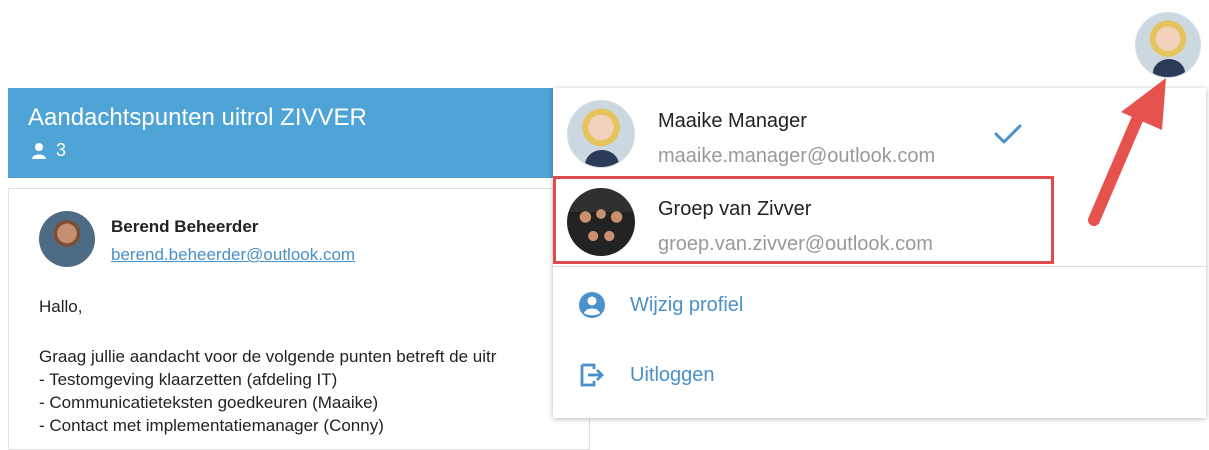 This screenshot has height=450, width=1209. Describe the element at coordinates (197, 117) in the screenshot. I see `conversation-title: Aandachtspunten uitrol ZIVVER` at that location.